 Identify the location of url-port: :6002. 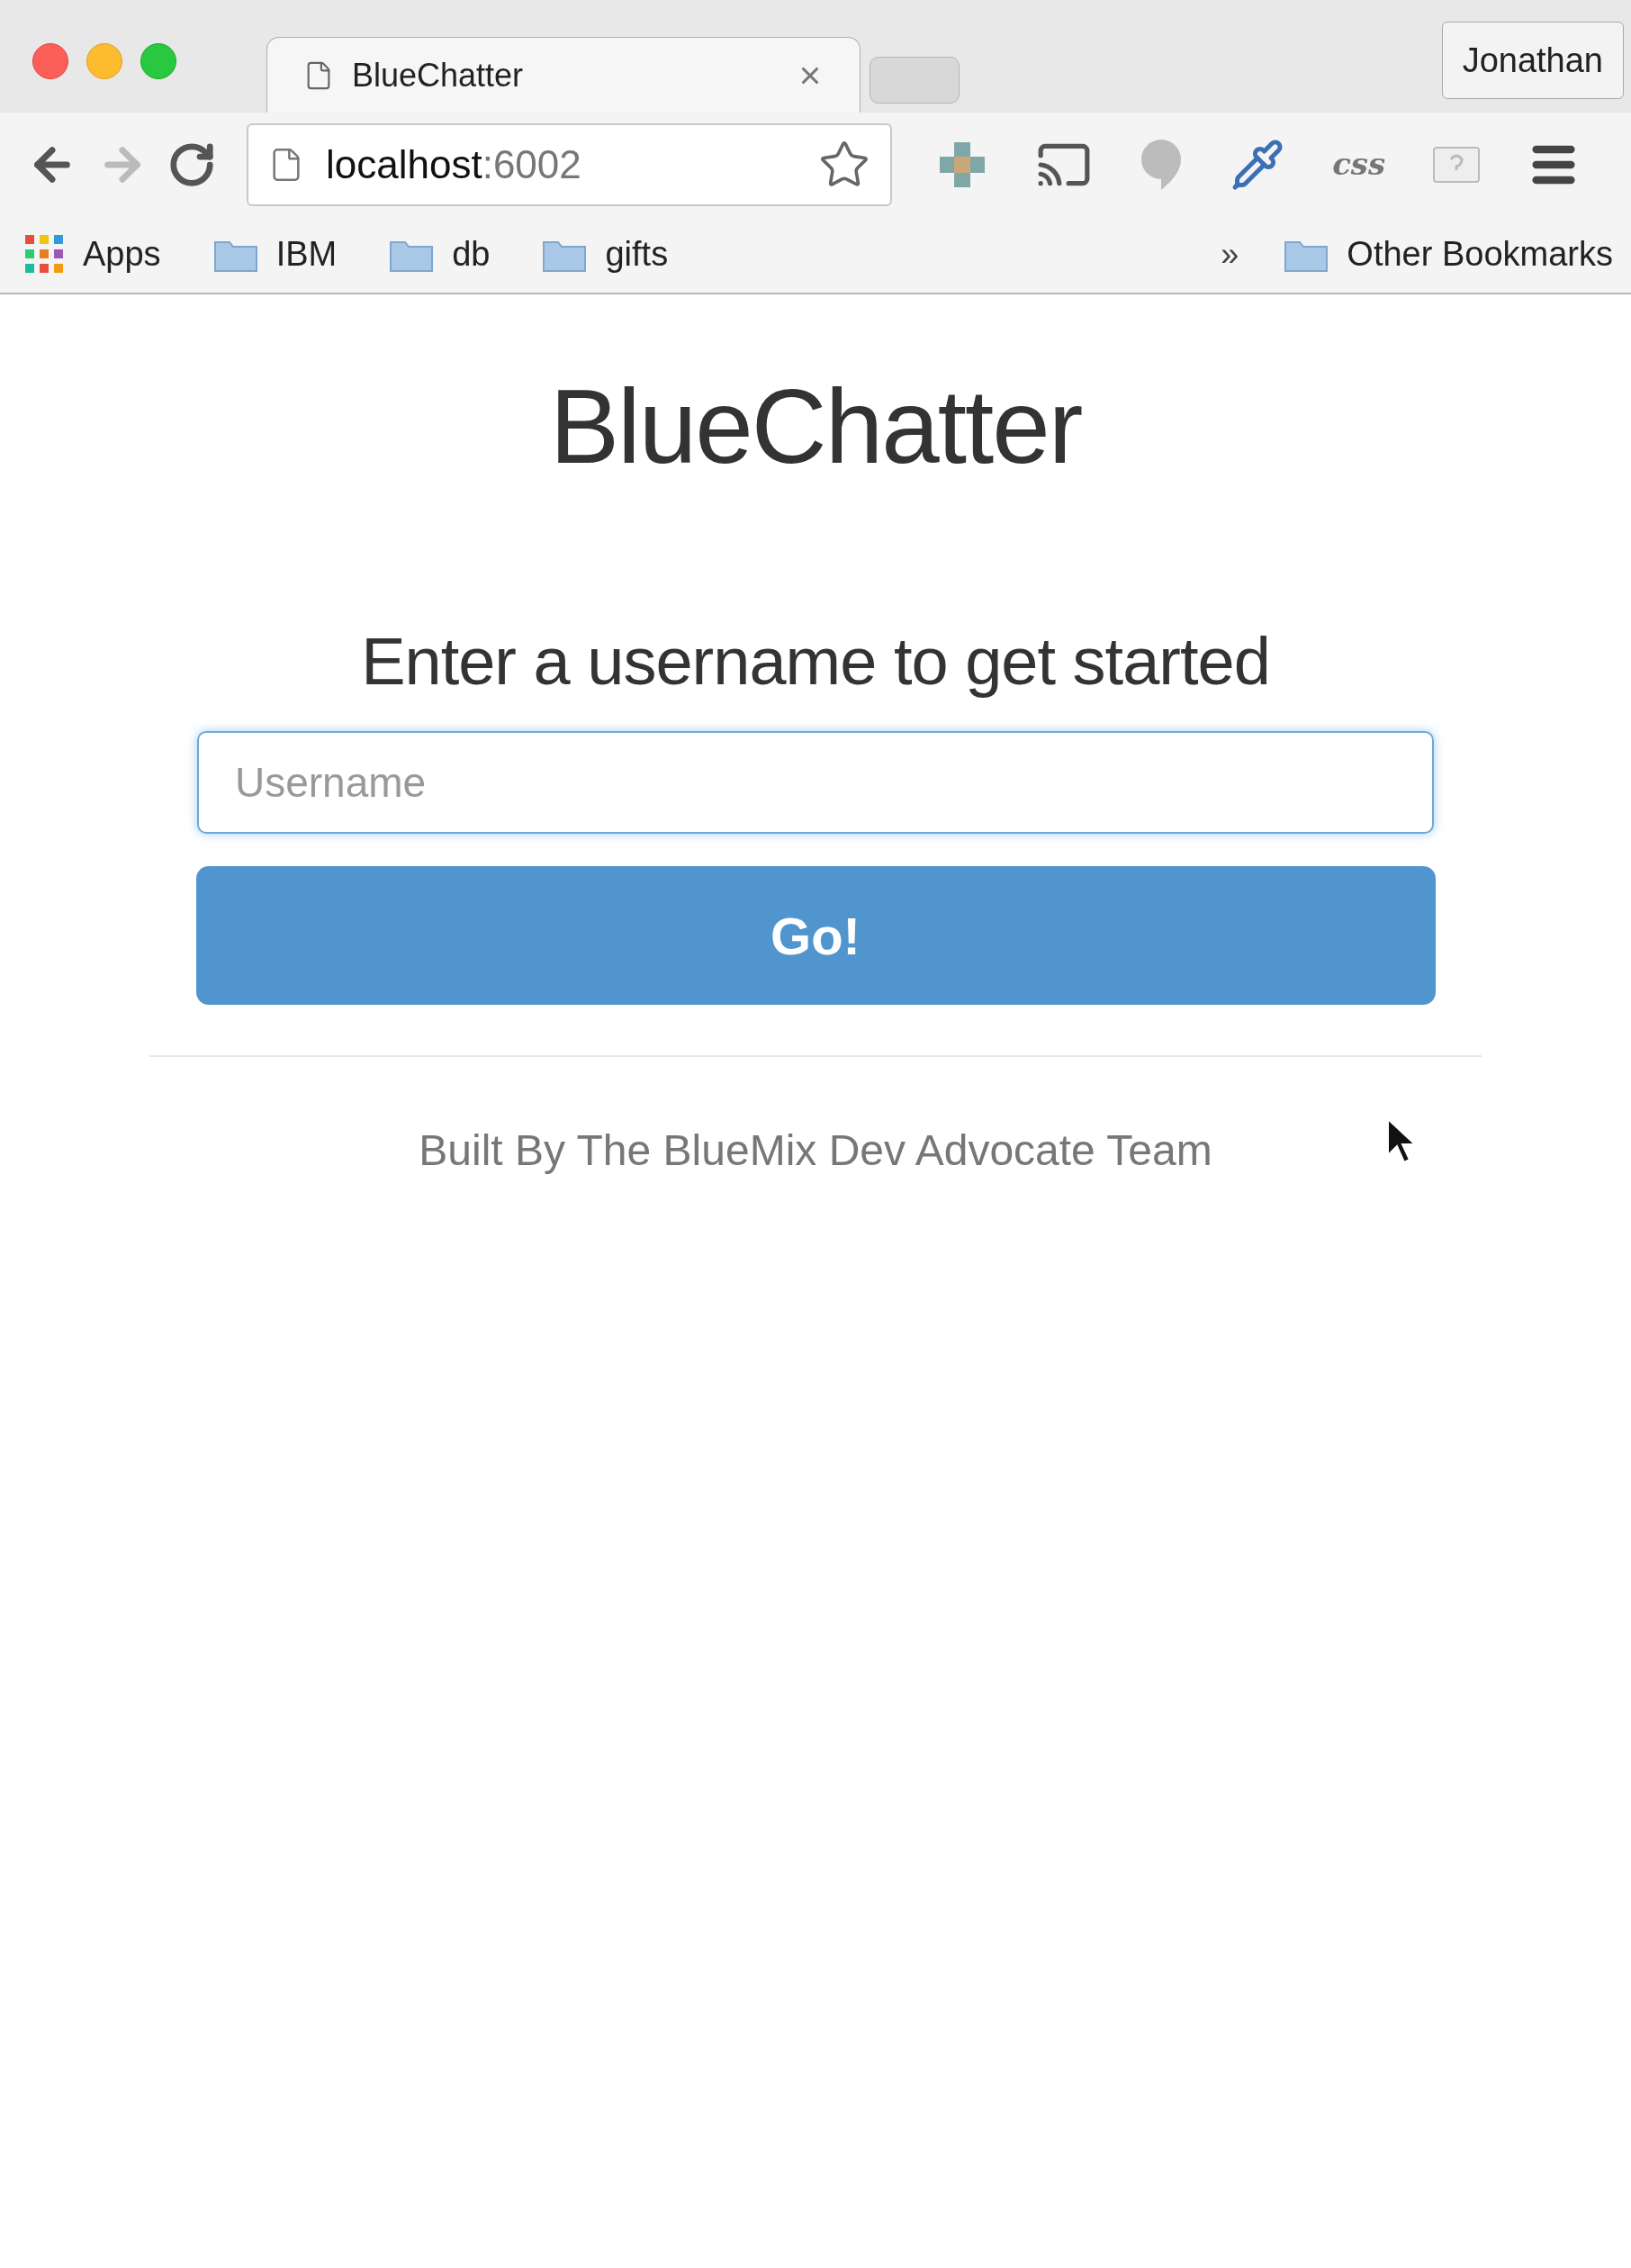
(531, 163).